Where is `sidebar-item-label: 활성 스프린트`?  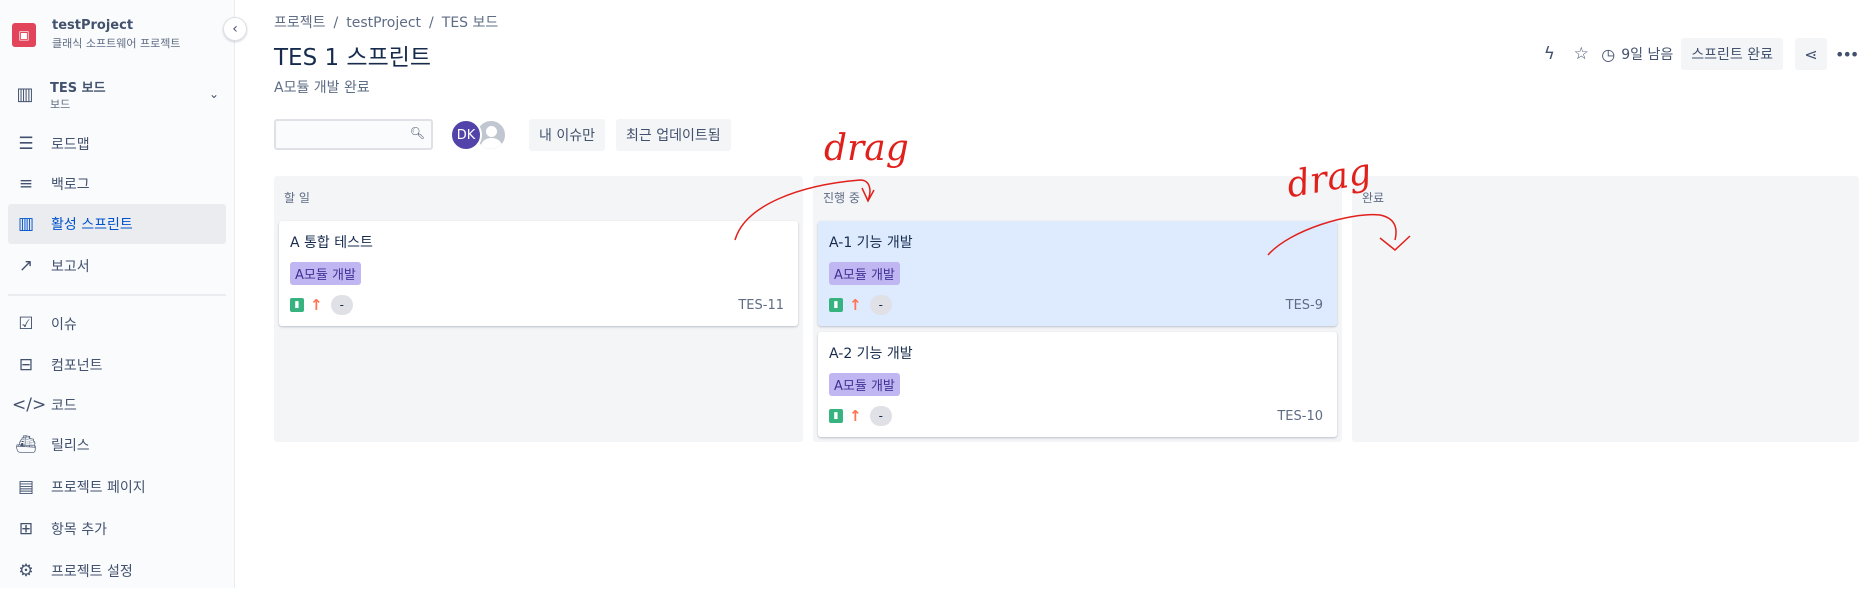
sidebar-item-label: 활성 스프린트 is located at coordinates (92, 225).